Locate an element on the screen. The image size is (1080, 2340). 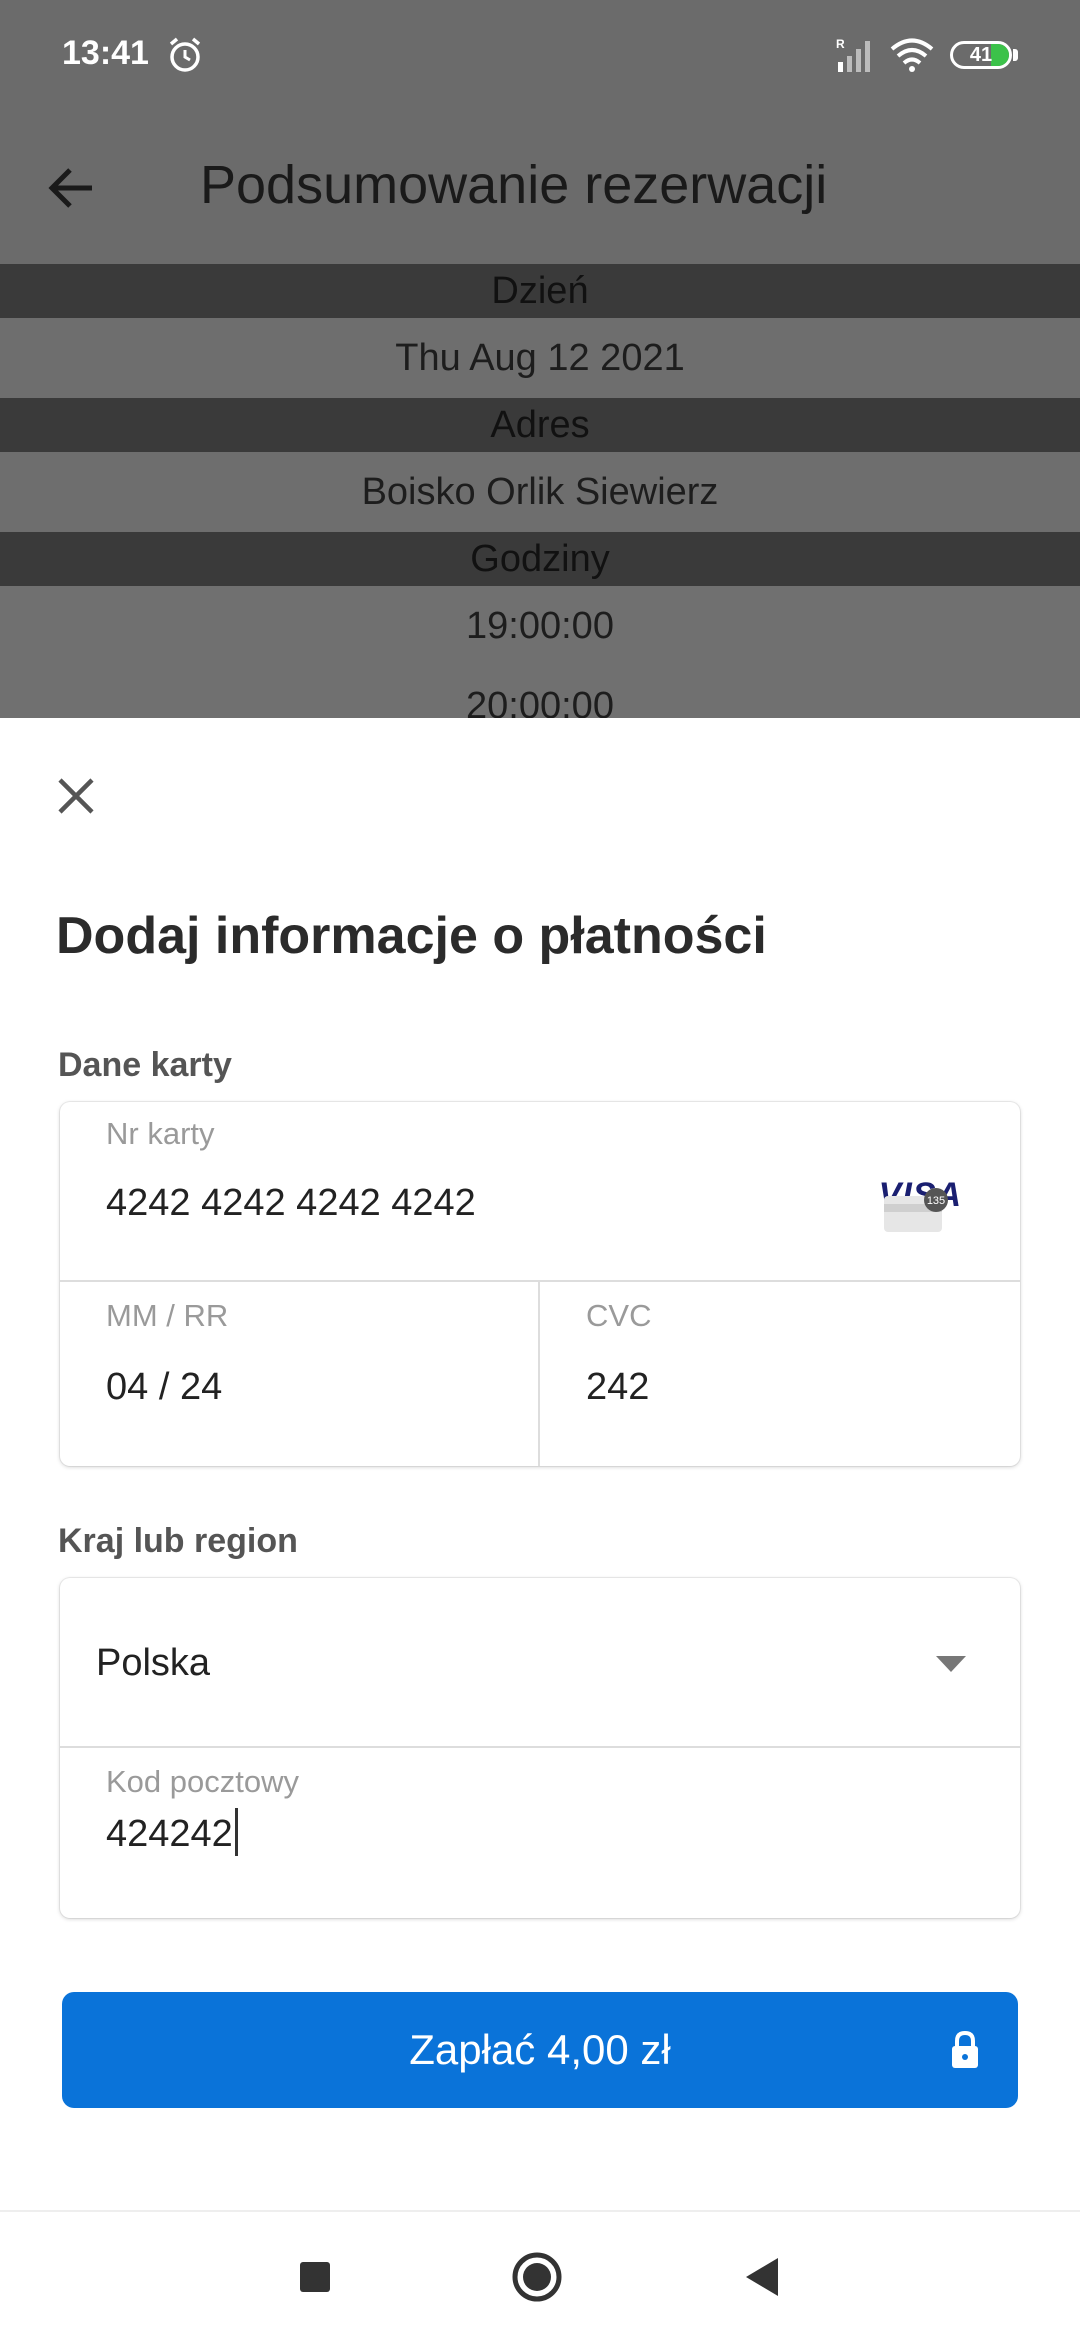
card-section-label: Dane karty is located at coordinates (145, 1065).